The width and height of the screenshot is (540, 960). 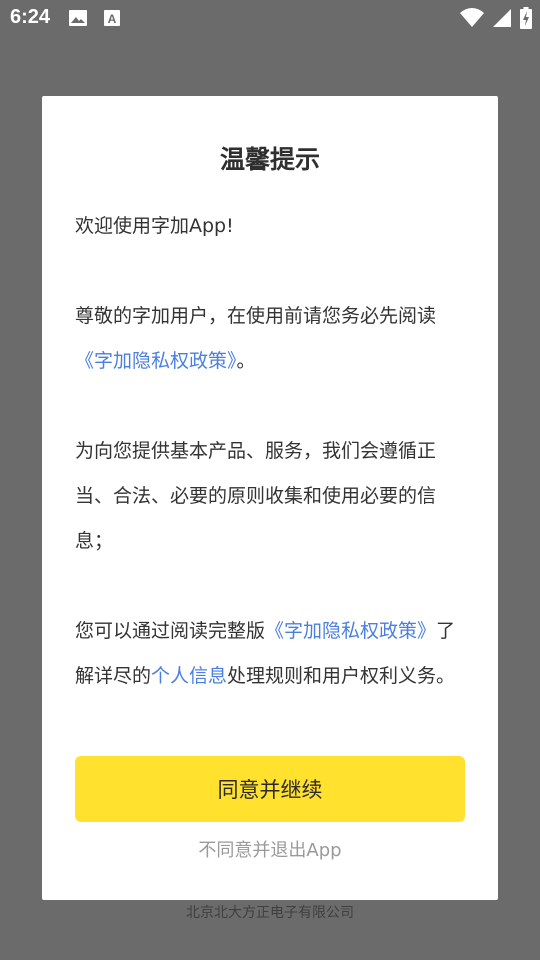 What do you see at coordinates (472, 17) in the screenshot?
I see `wifi-icon` at bounding box center [472, 17].